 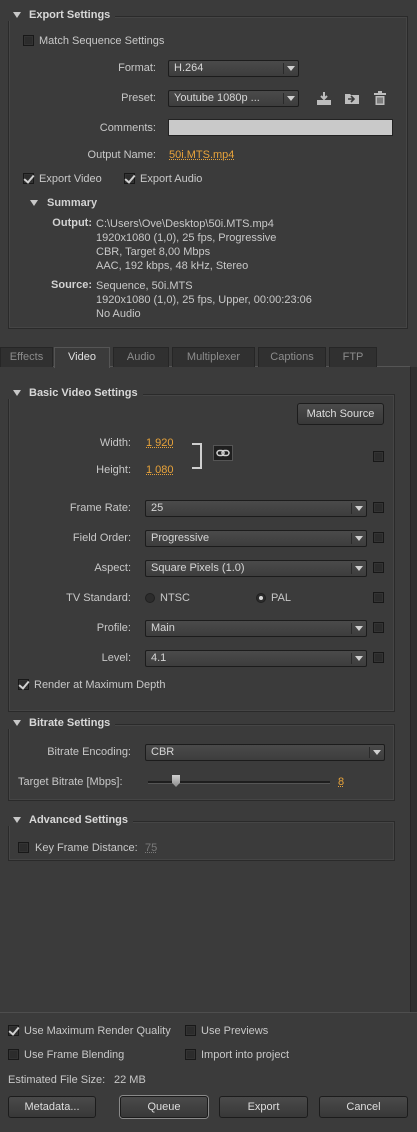 I want to click on render-max-depth-label: Render at Maximum Depth, so click(x=100, y=685).